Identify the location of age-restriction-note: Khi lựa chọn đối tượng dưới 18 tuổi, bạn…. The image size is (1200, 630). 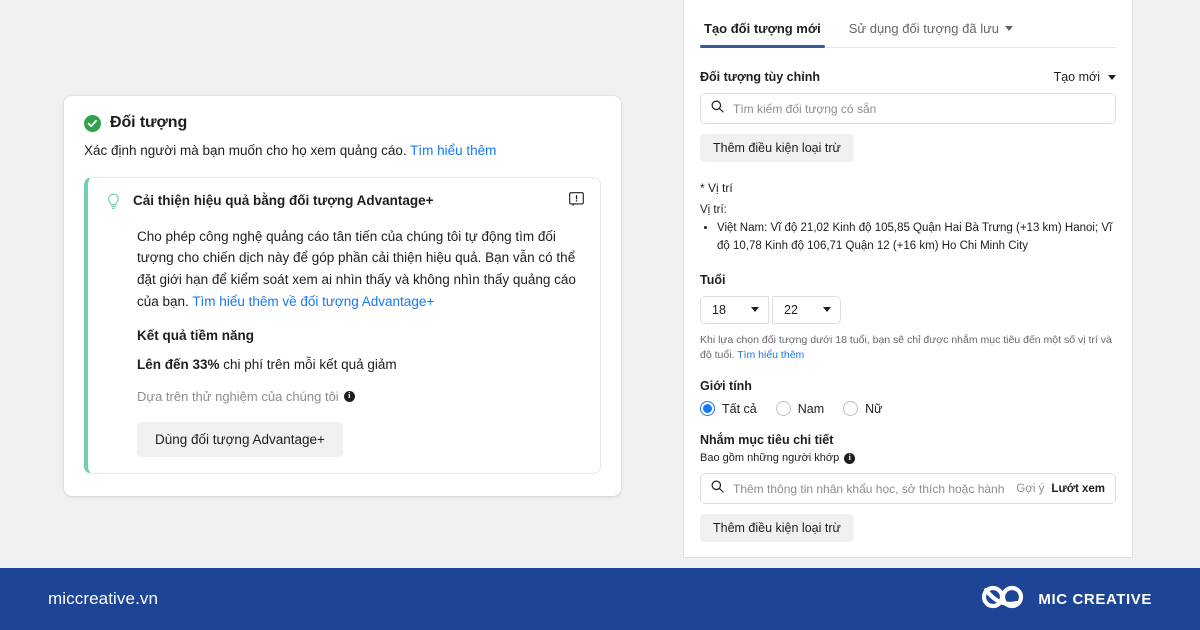
(906, 348).